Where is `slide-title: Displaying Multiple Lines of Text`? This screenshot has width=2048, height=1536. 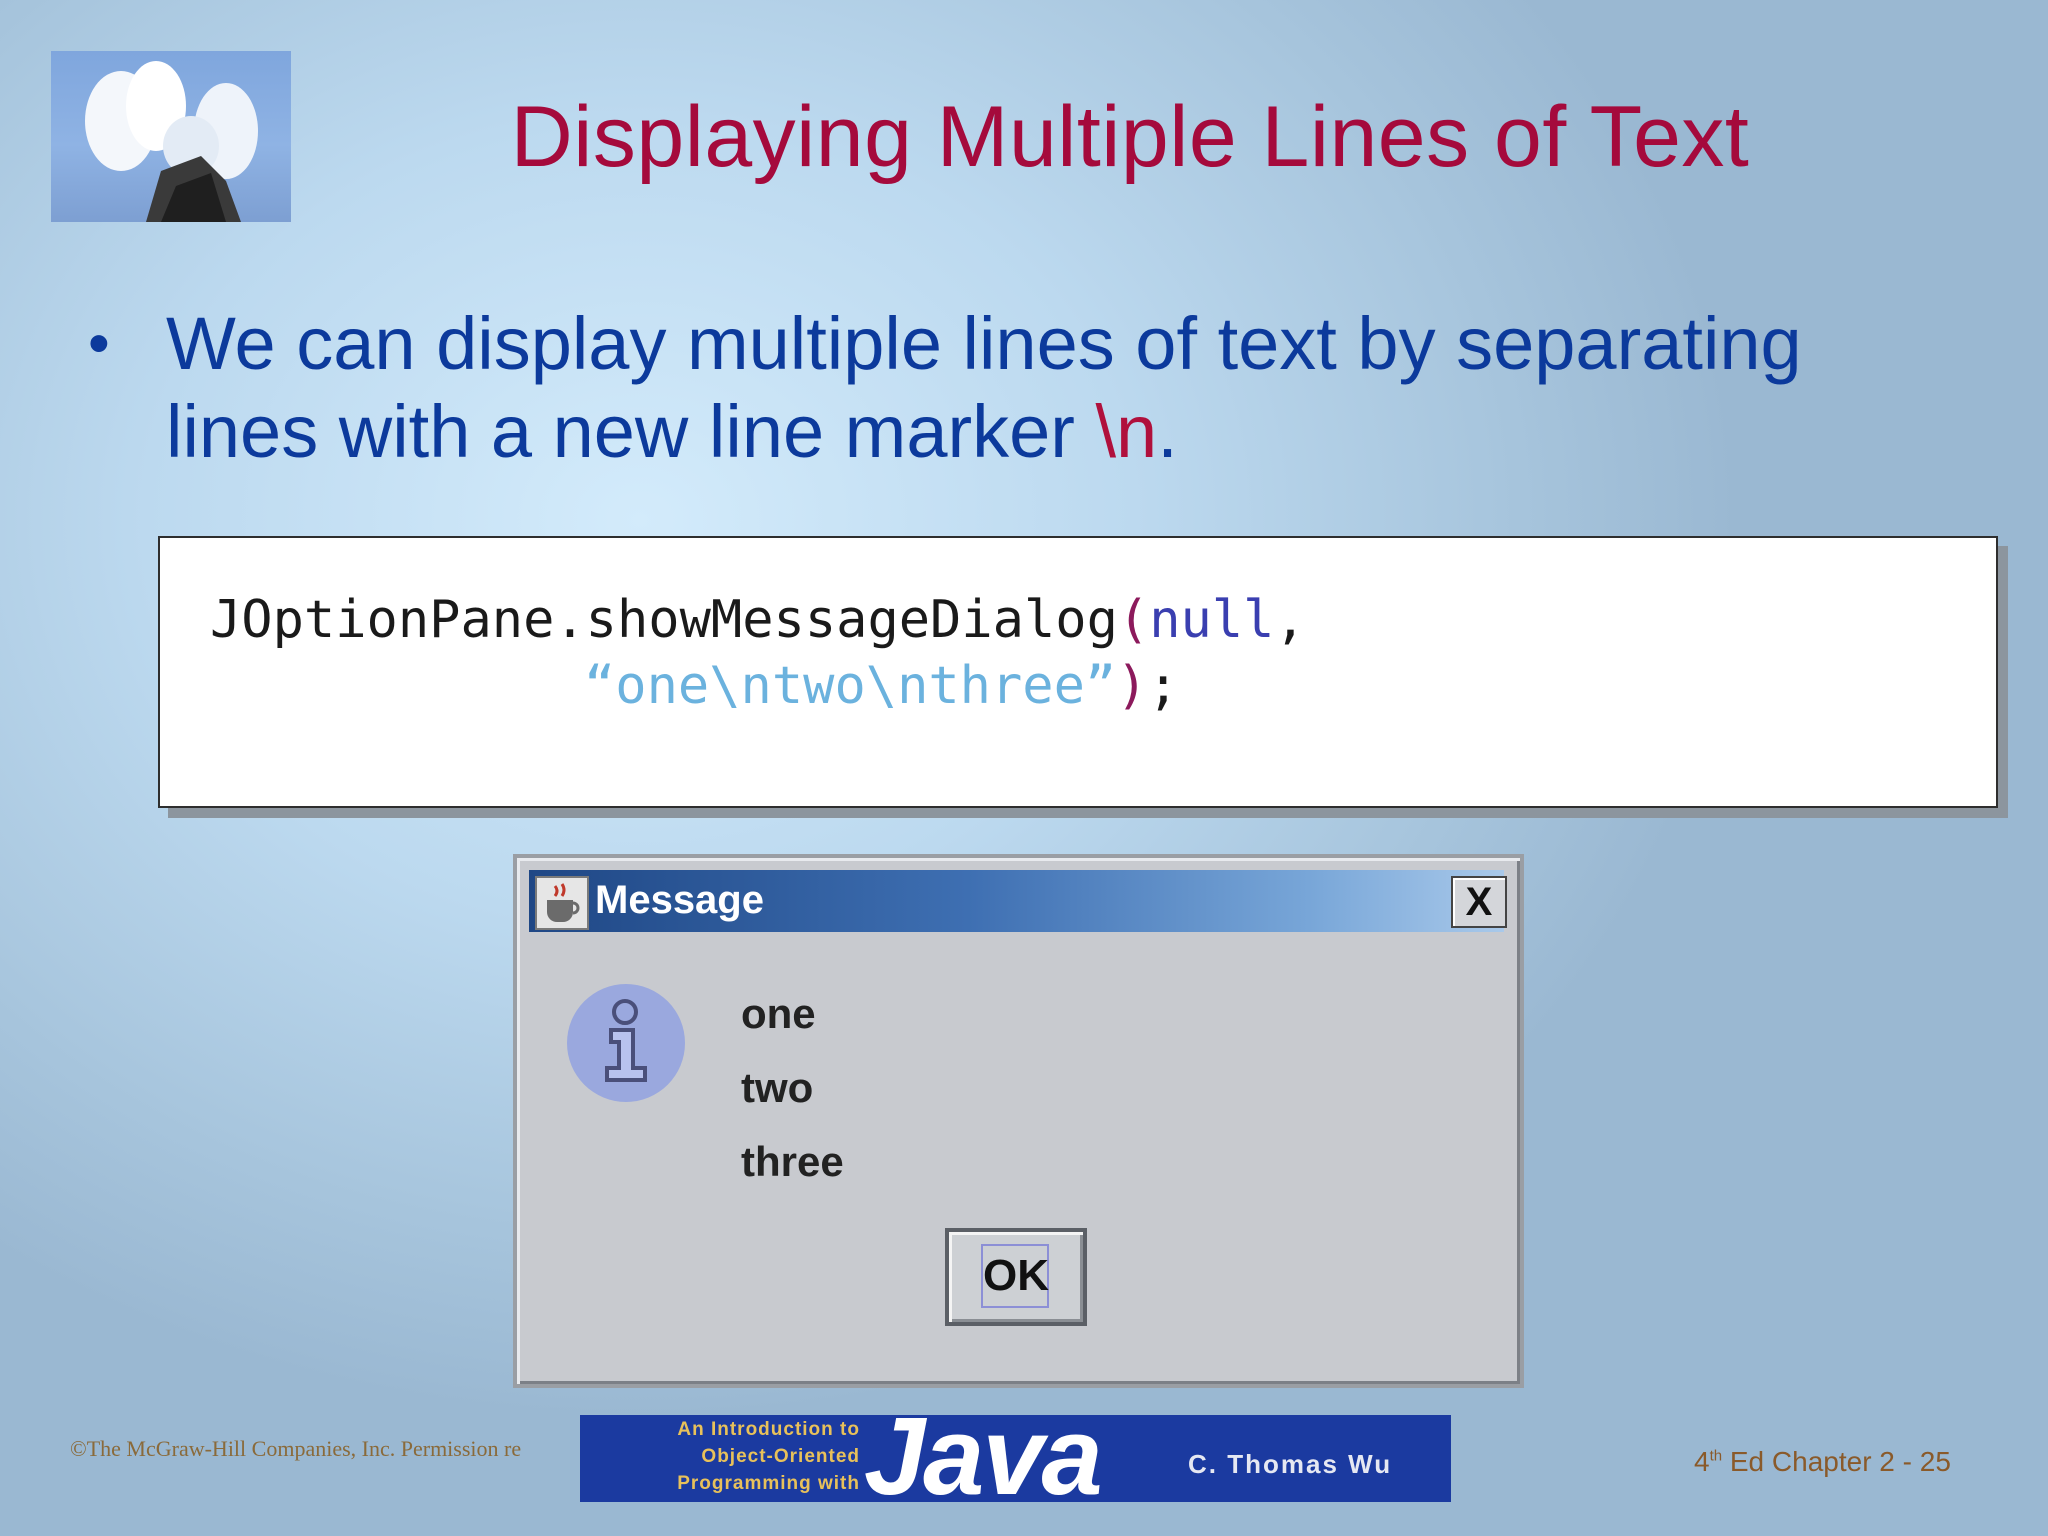 slide-title: Displaying Multiple Lines of Text is located at coordinates (1130, 137).